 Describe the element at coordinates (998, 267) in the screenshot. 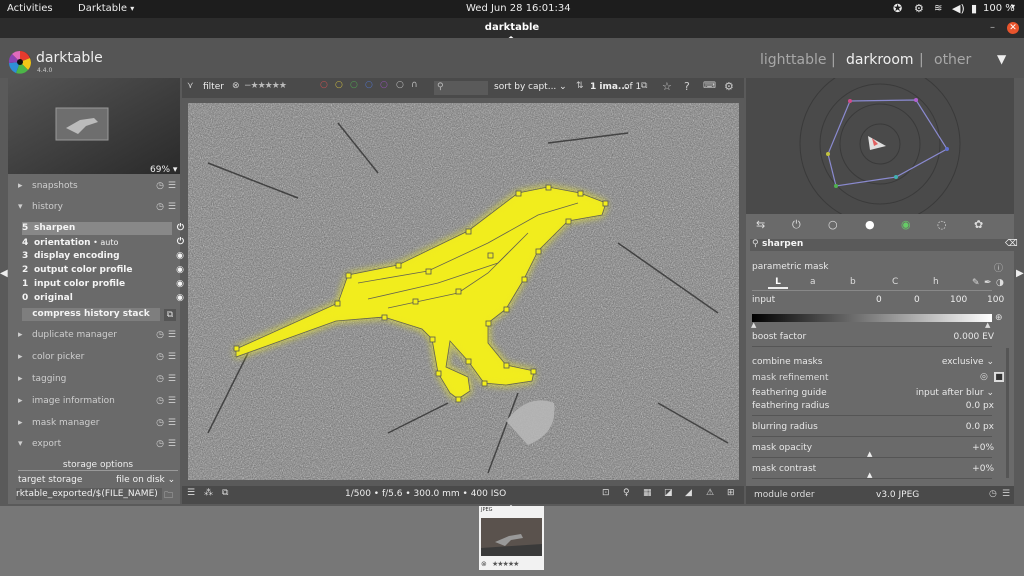

I see `info-icon: ⓘ` at that location.